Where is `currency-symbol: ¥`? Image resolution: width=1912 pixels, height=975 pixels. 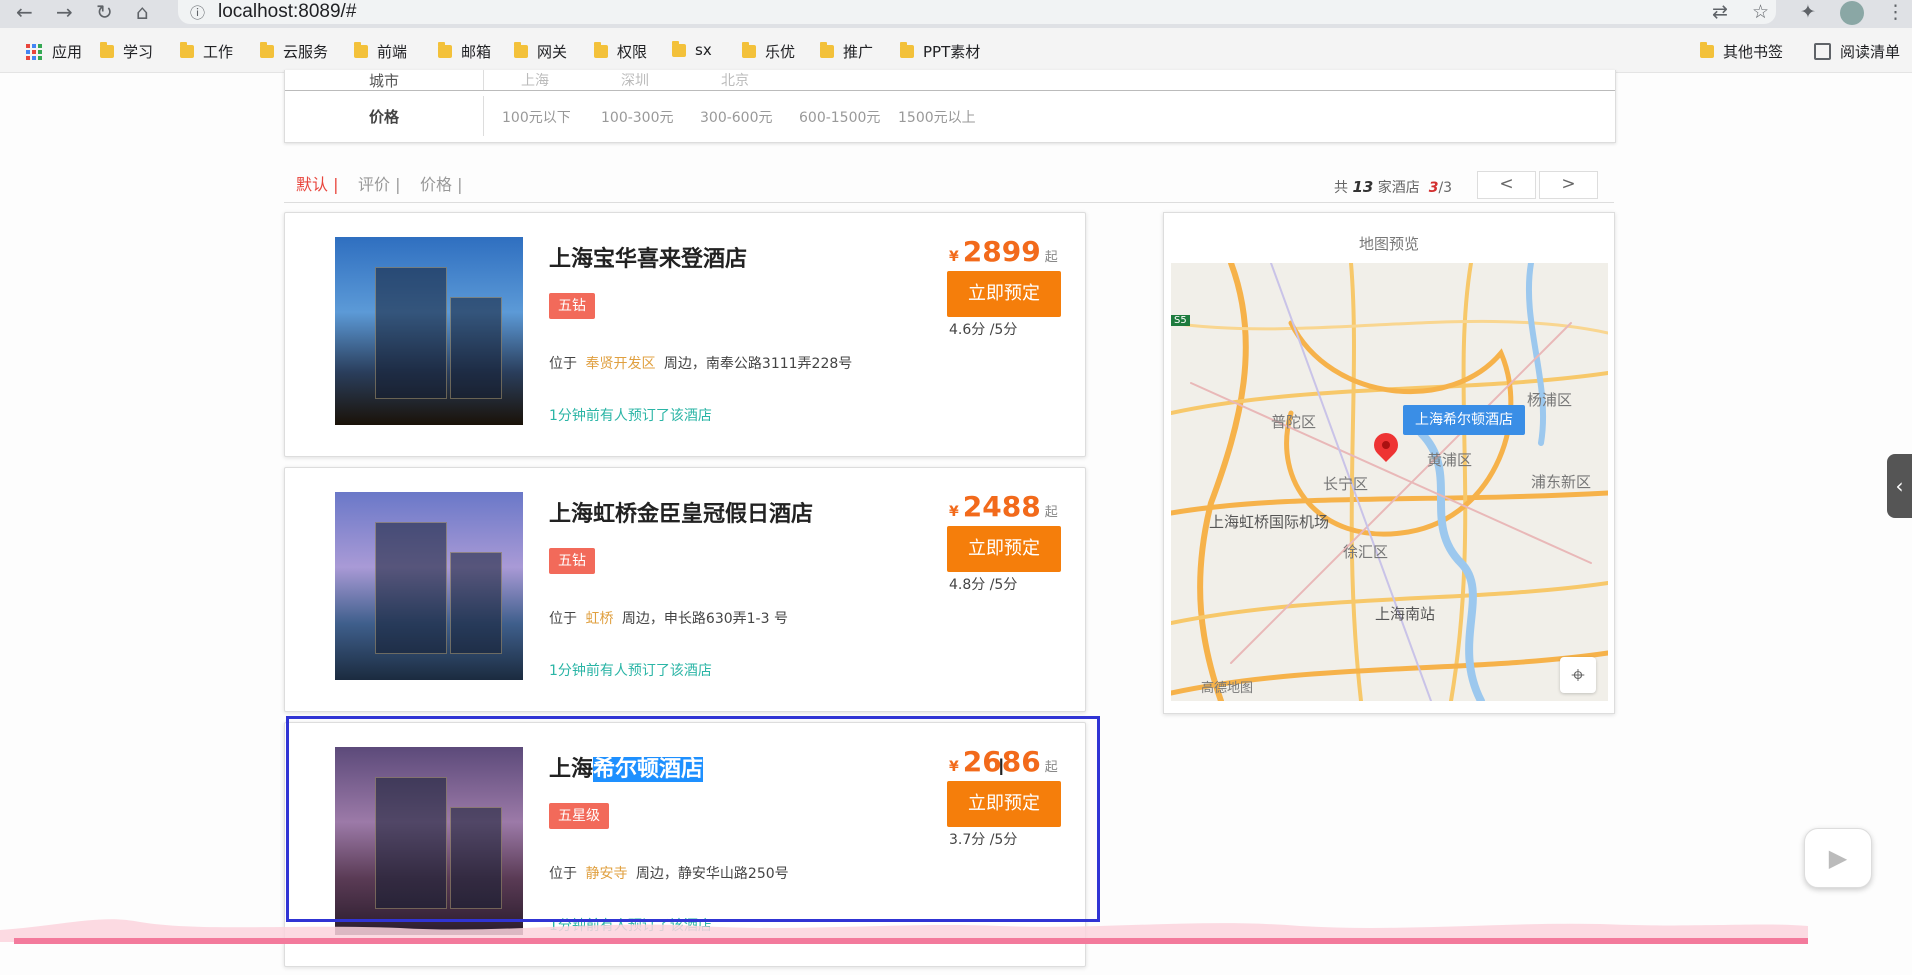 currency-symbol: ¥ is located at coordinates (954, 512).